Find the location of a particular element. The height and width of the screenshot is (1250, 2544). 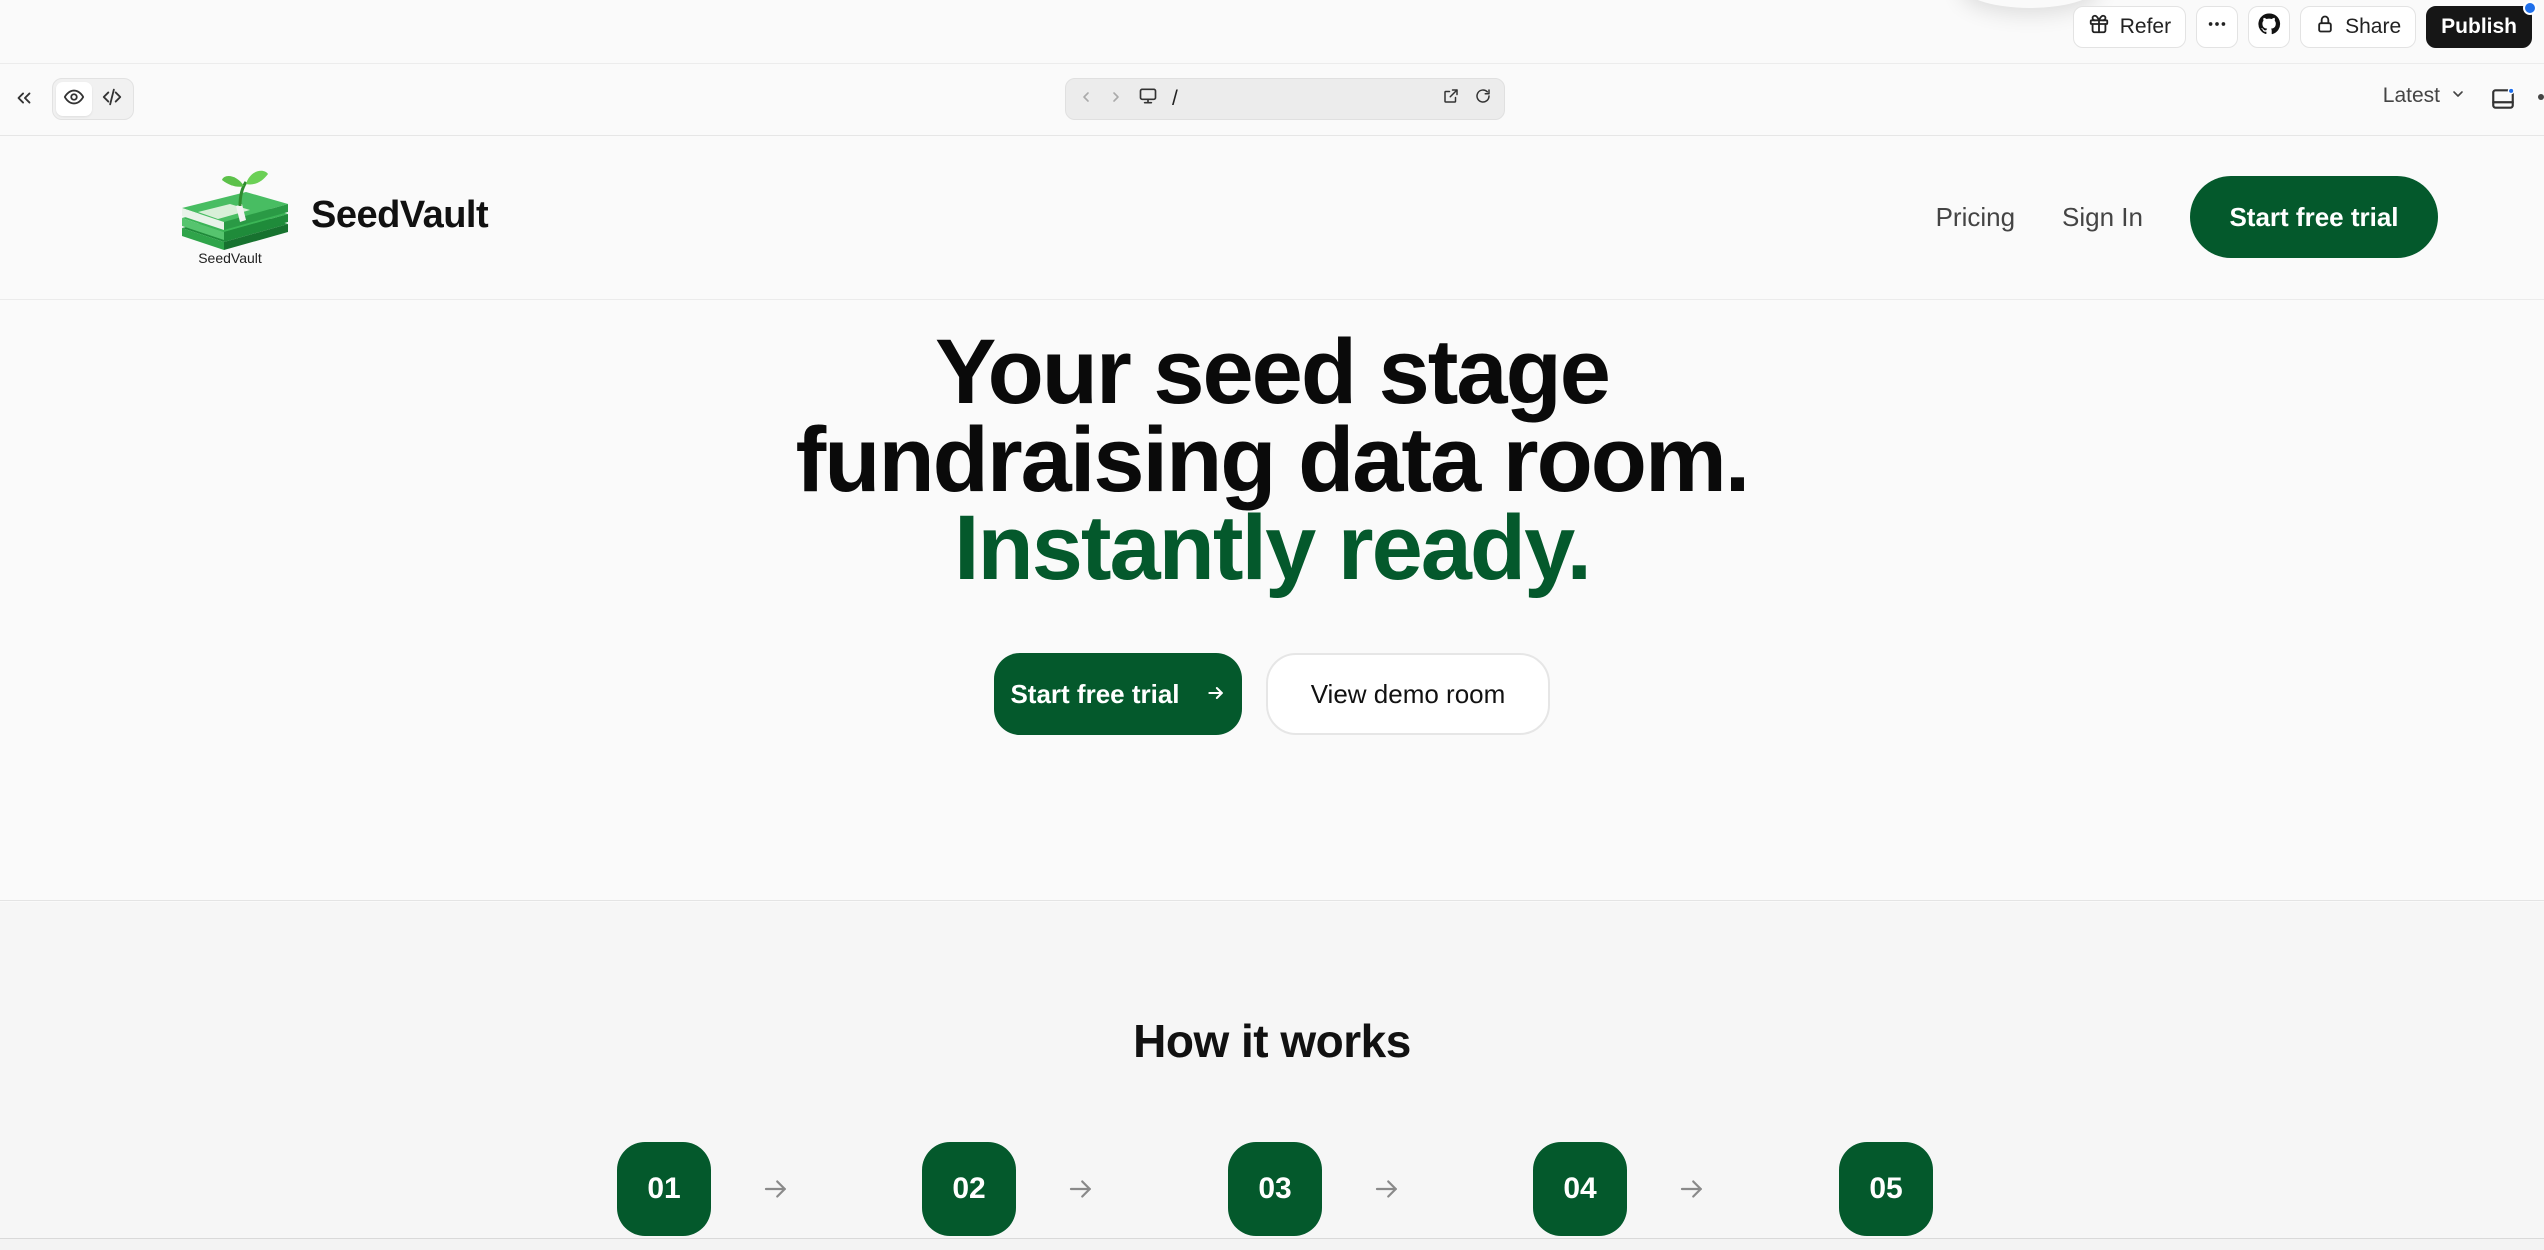

hero-actions: Start free trial View demo room is located at coordinates (1272, 694).